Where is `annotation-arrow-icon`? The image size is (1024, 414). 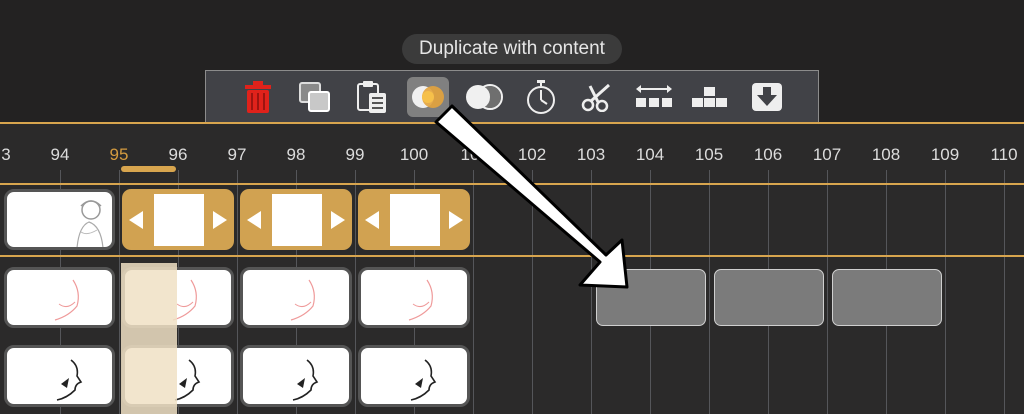 annotation-arrow-icon is located at coordinates (531, 196).